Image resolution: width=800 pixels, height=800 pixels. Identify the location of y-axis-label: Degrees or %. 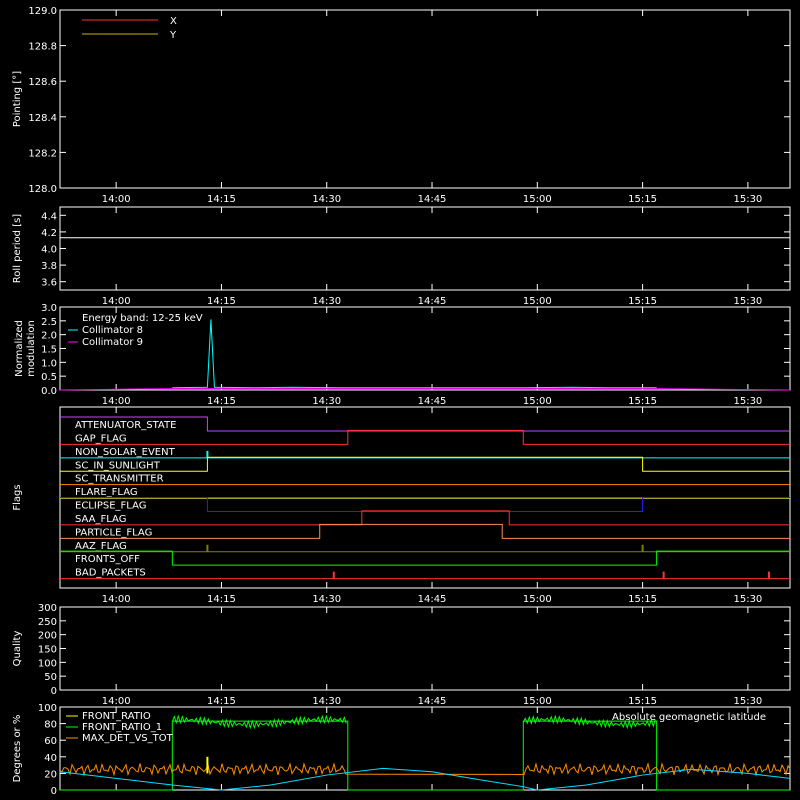
(17, 749).